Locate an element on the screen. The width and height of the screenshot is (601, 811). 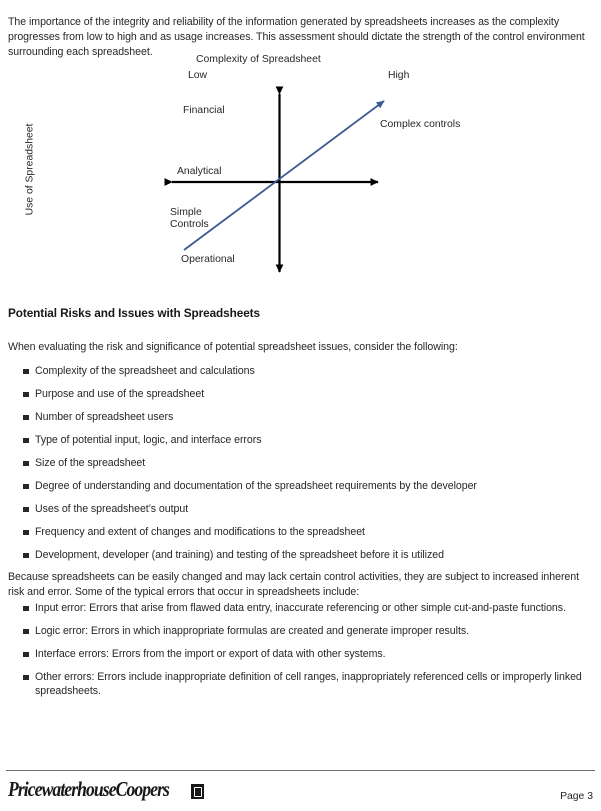
pwc-logo: PricewaterhouseCoopers is located at coordinates (106, 789).